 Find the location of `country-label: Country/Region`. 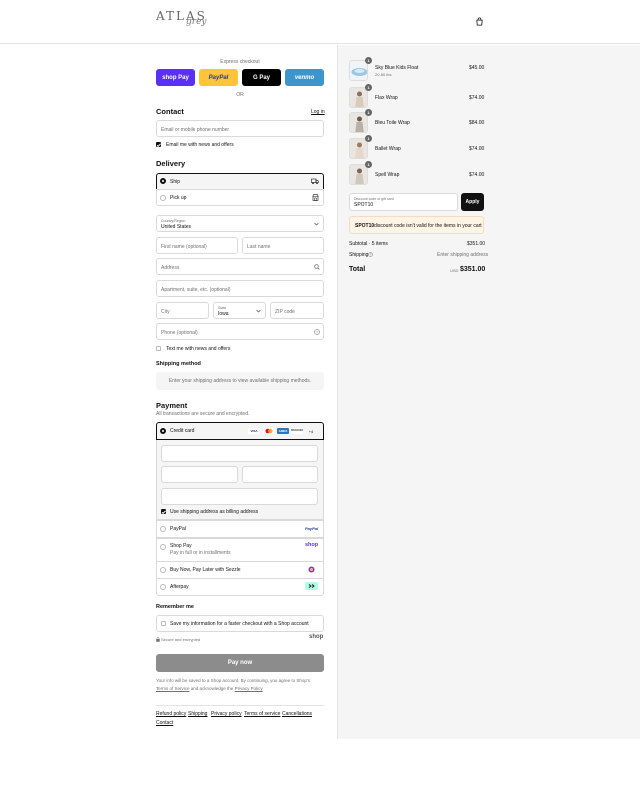

country-label: Country/Region is located at coordinates (173, 220).